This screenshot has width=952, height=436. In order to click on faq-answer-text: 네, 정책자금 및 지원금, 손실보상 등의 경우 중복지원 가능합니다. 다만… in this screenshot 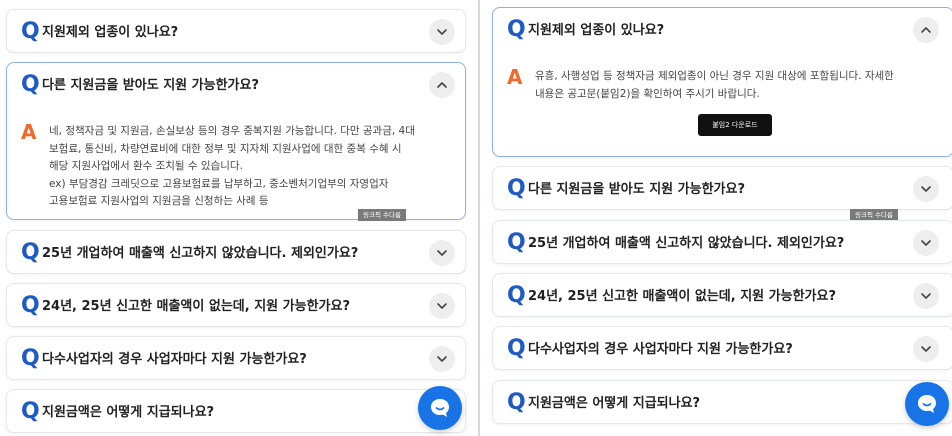, I will do `click(245, 167)`.